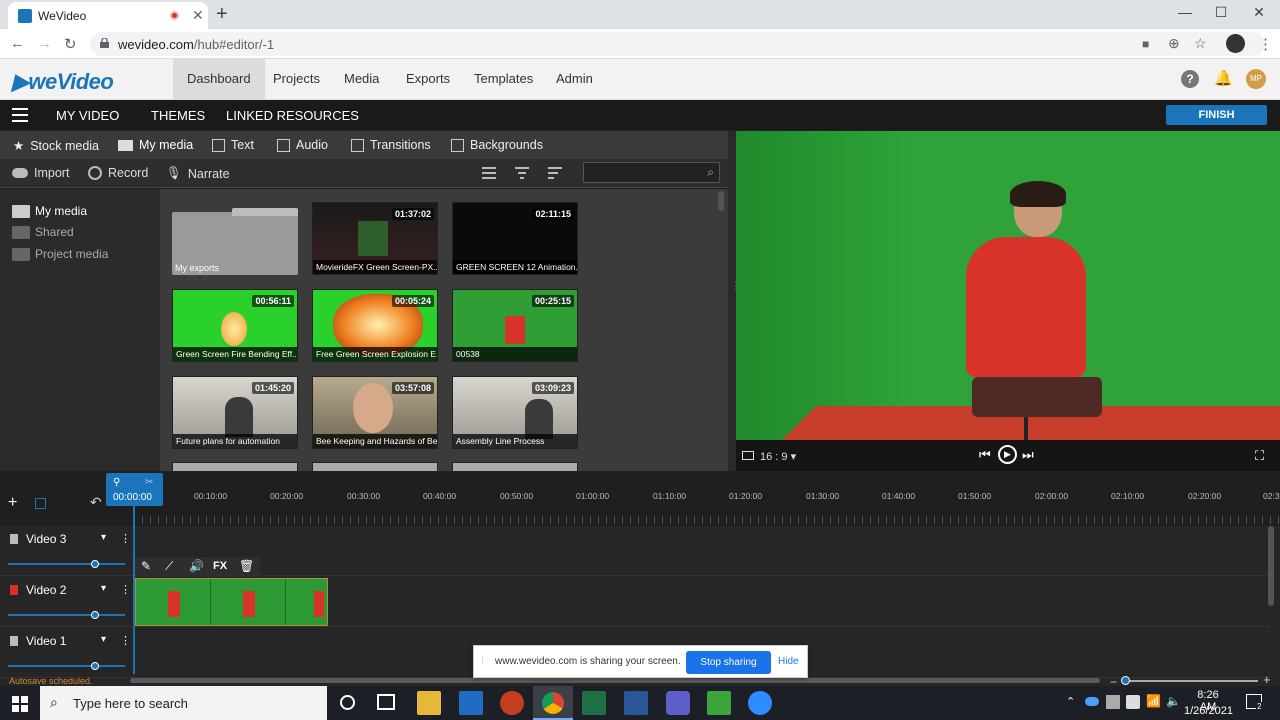 The image size is (1280, 720). What do you see at coordinates (155, 145) in the screenshot?
I see `tab-my-media: My media` at bounding box center [155, 145].